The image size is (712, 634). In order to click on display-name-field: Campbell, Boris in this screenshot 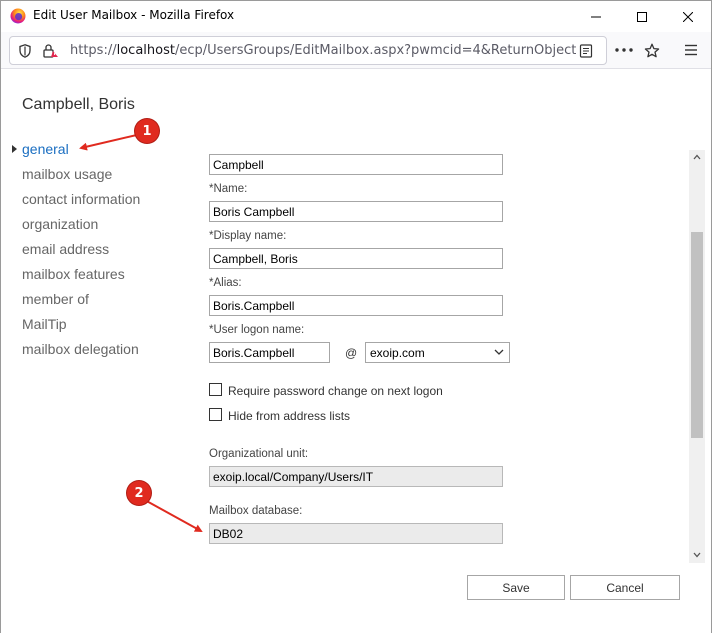, I will do `click(356, 258)`.